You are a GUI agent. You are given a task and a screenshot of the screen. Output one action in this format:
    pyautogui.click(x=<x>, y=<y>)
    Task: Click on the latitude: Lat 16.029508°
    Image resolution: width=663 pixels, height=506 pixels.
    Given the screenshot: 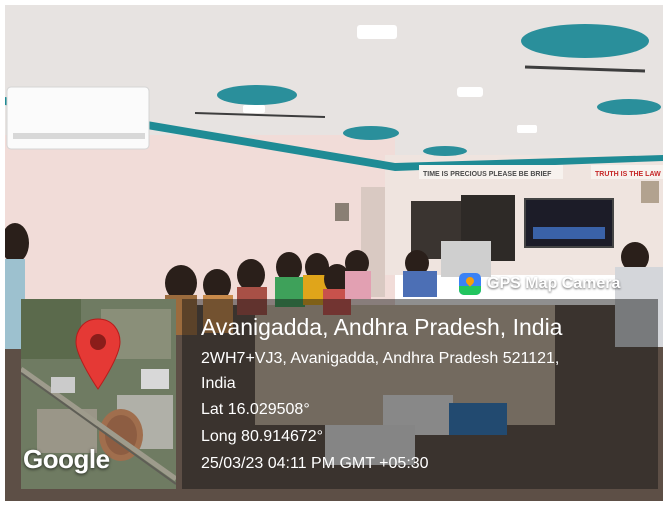 What is the action you would take?
    pyautogui.click(x=255, y=409)
    